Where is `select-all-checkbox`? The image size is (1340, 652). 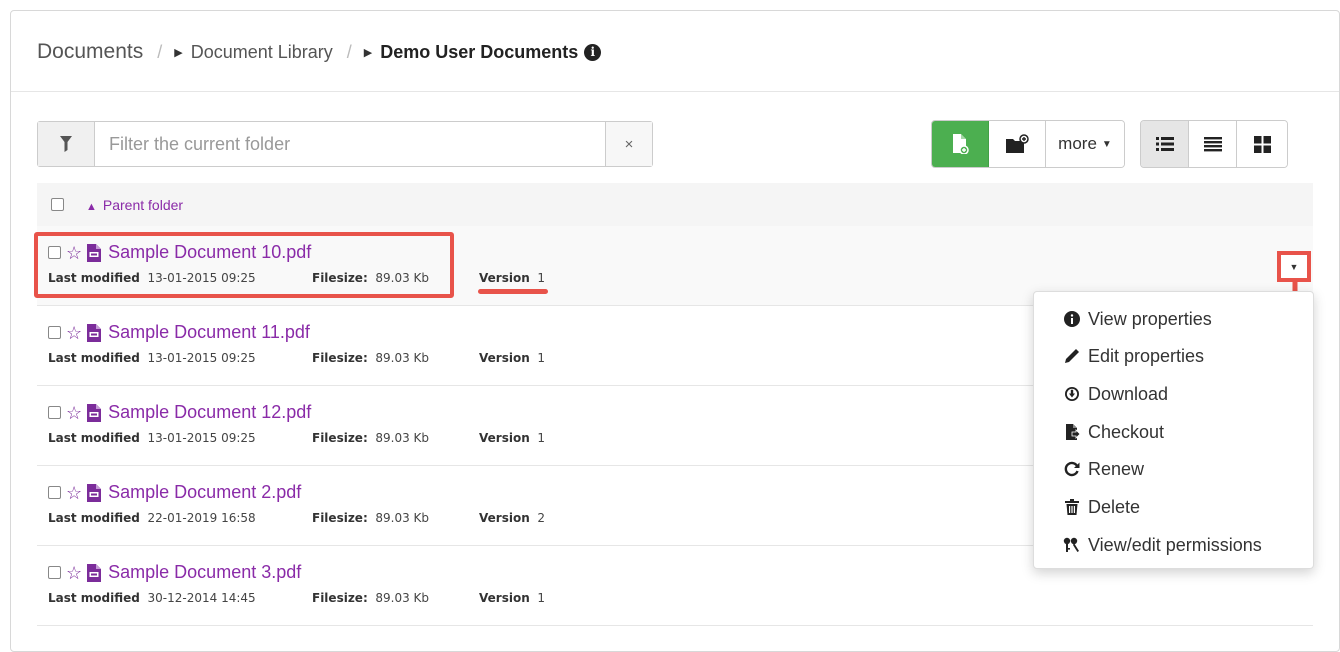 select-all-checkbox is located at coordinates (57, 204).